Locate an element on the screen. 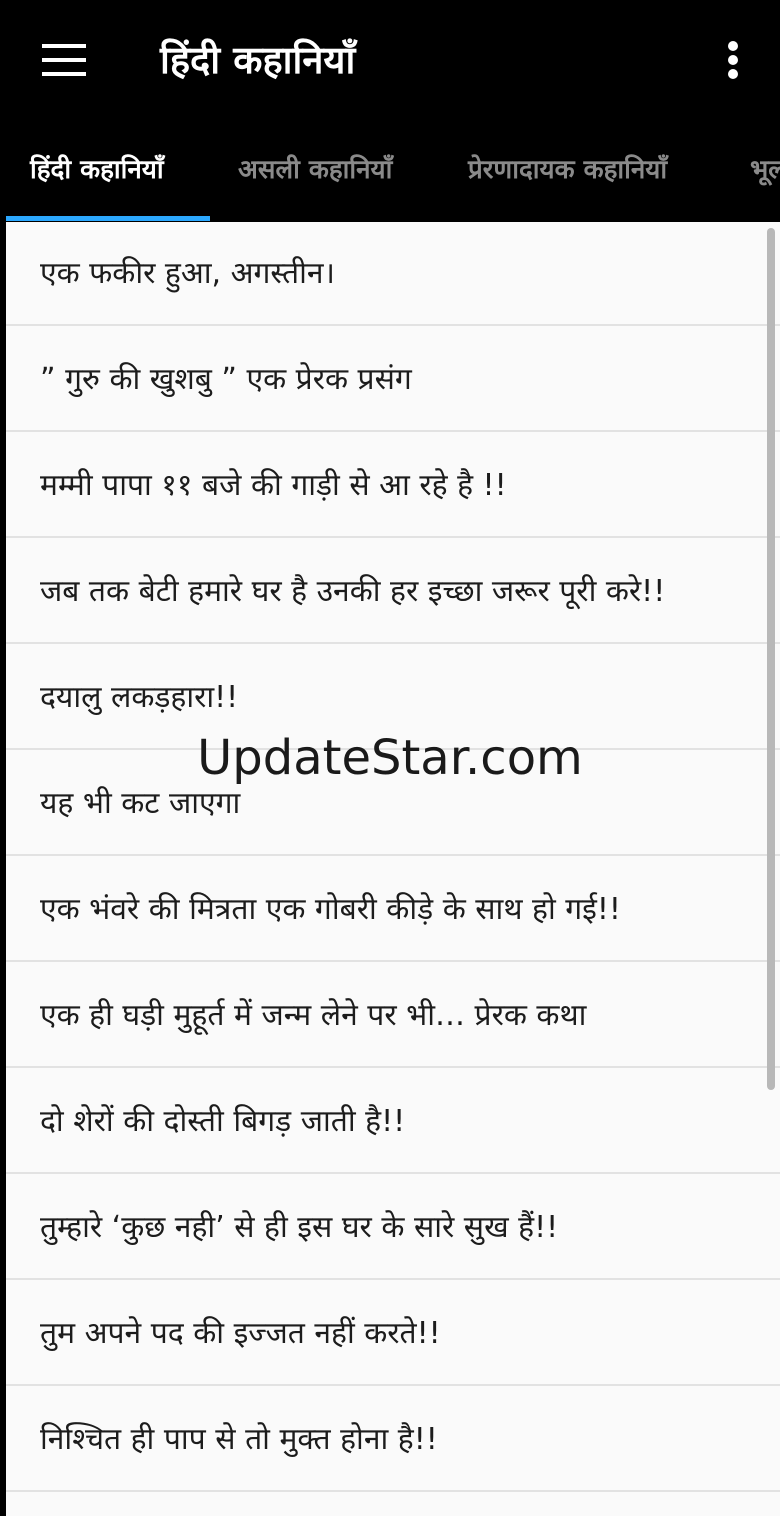 The width and height of the screenshot is (780, 1516). list-item: दयालु लकड़हारा!! is located at coordinates (393, 698).